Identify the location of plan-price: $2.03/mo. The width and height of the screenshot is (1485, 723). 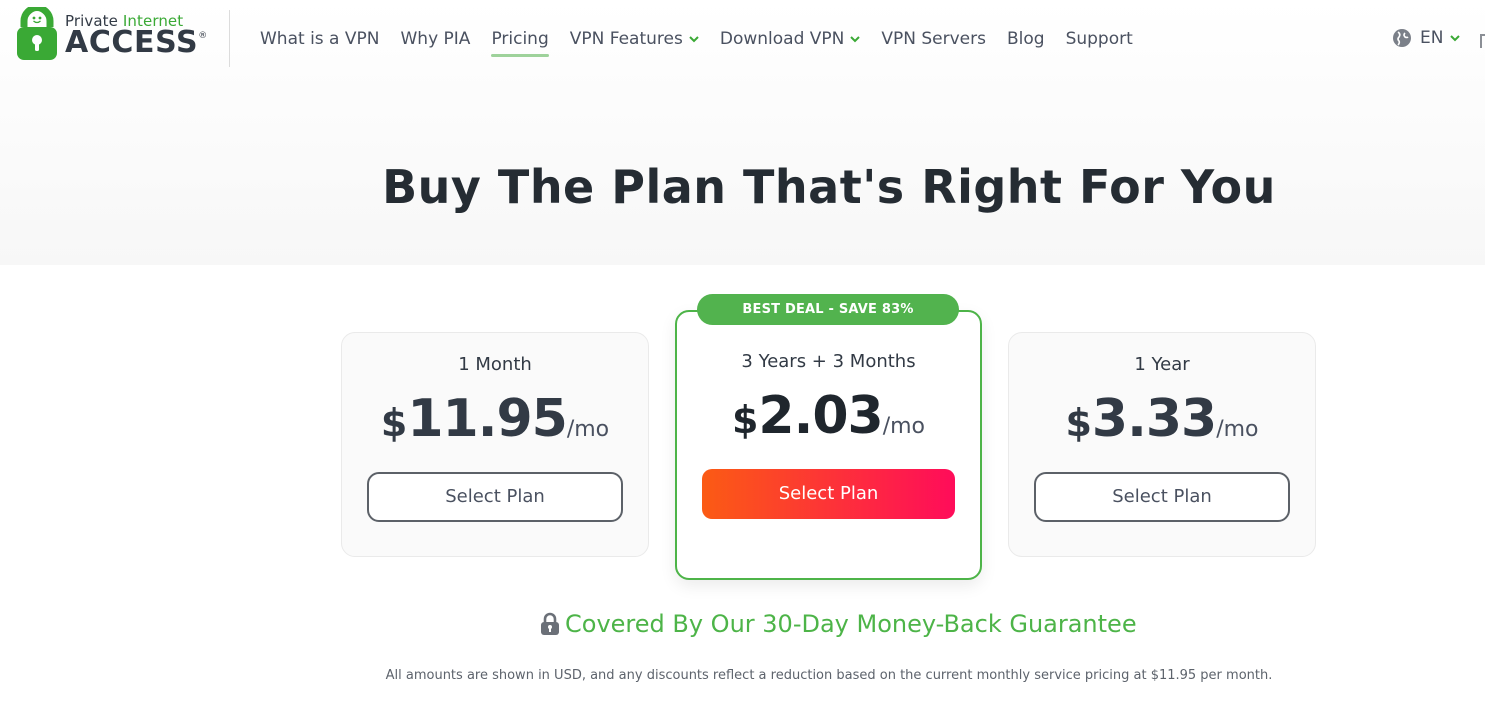
(828, 416).